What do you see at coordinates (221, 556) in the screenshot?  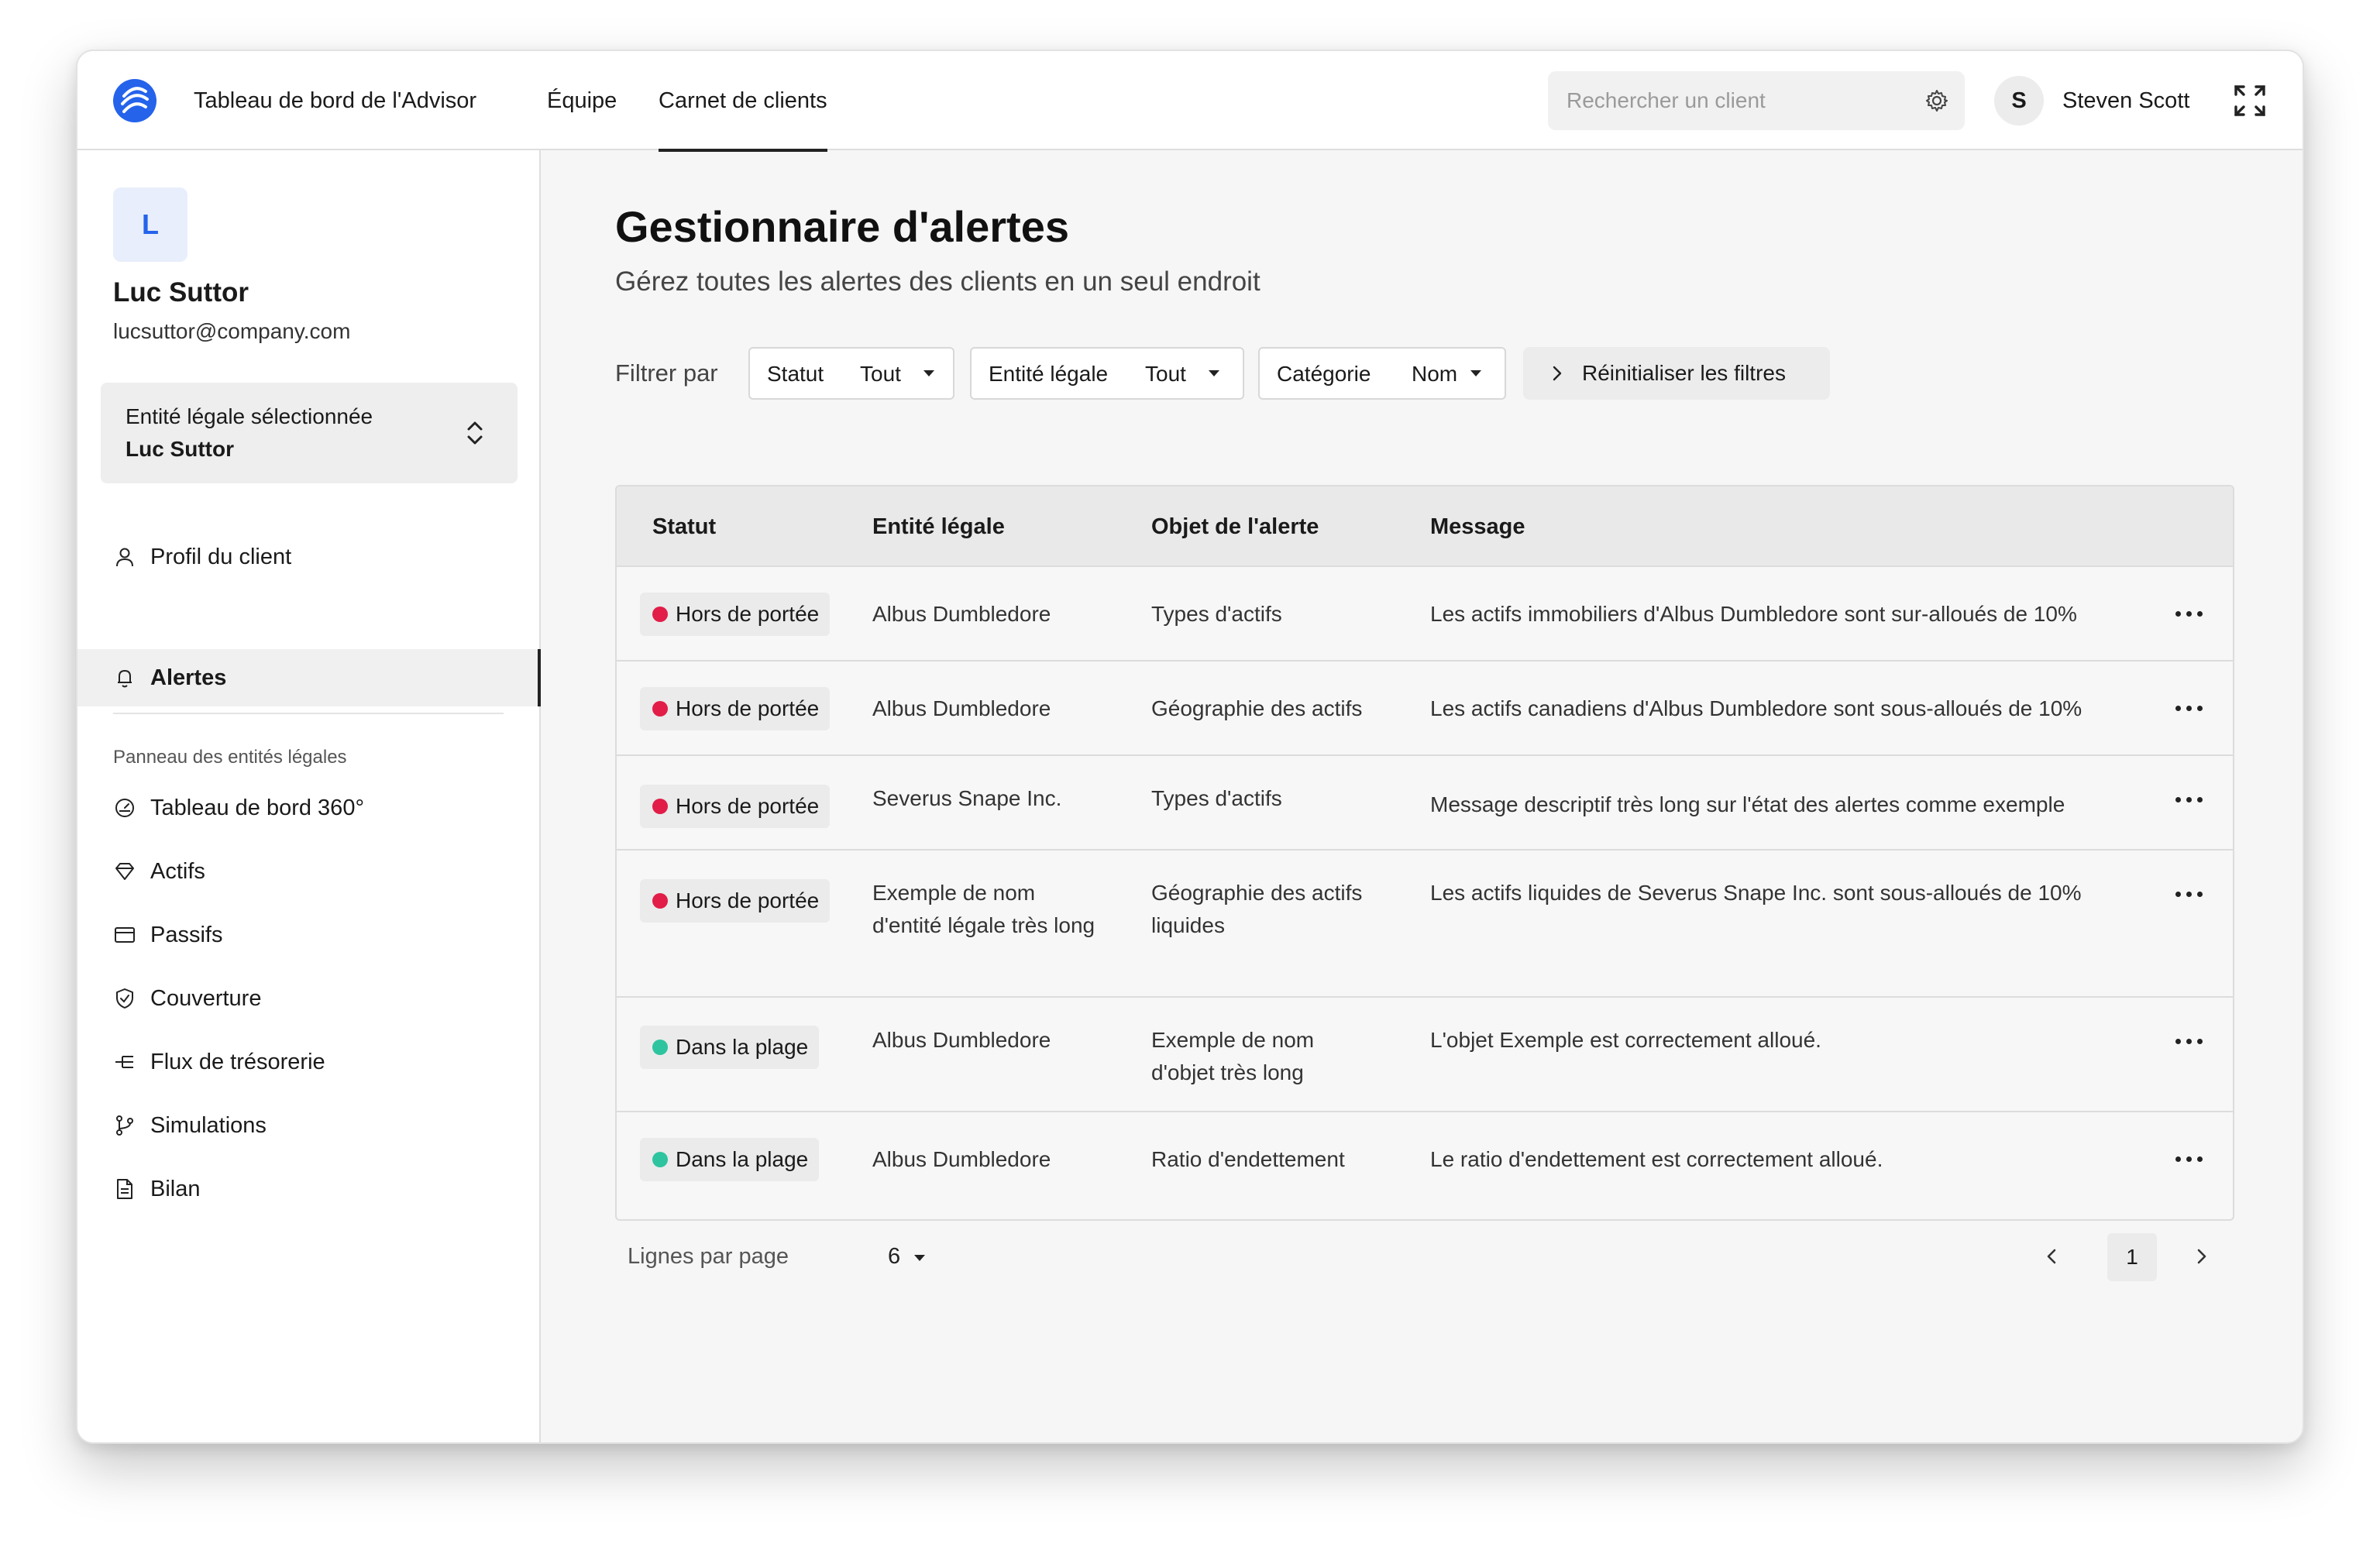 I see `sidebar-item-label: Profil du client` at bounding box center [221, 556].